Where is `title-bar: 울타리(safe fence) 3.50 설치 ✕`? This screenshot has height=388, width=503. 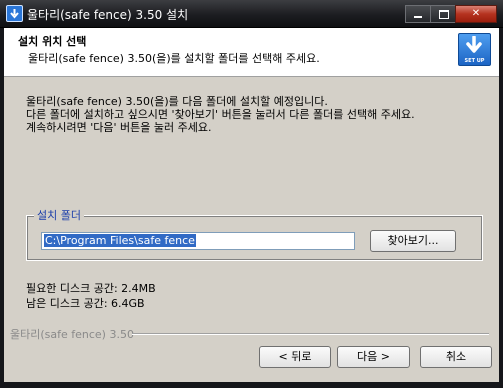
title-bar: 울타리(safe fence) 3.50 설치 ✕ is located at coordinates (251, 14).